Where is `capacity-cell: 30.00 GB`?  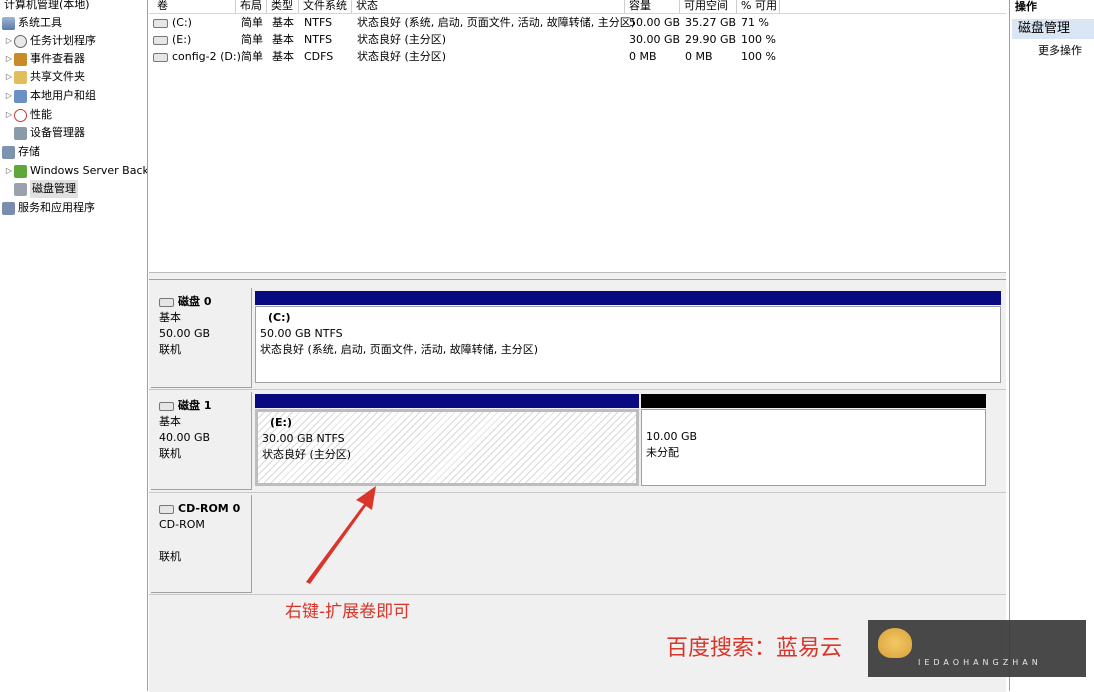
capacity-cell: 30.00 GB is located at coordinates (655, 39).